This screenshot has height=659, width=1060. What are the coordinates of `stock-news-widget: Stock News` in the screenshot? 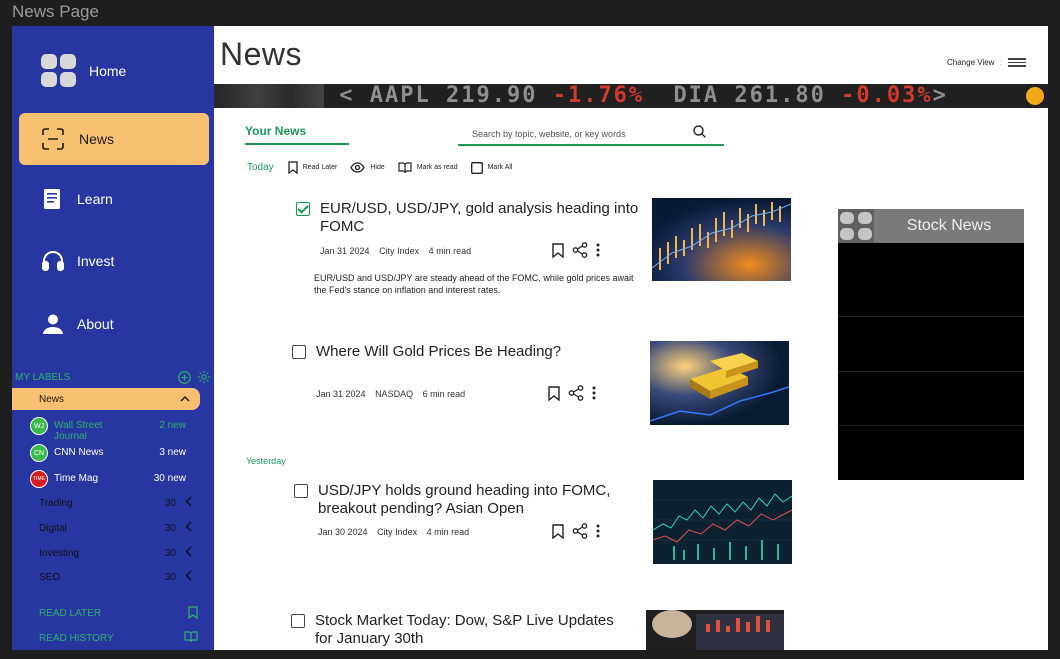 It's located at (931, 344).